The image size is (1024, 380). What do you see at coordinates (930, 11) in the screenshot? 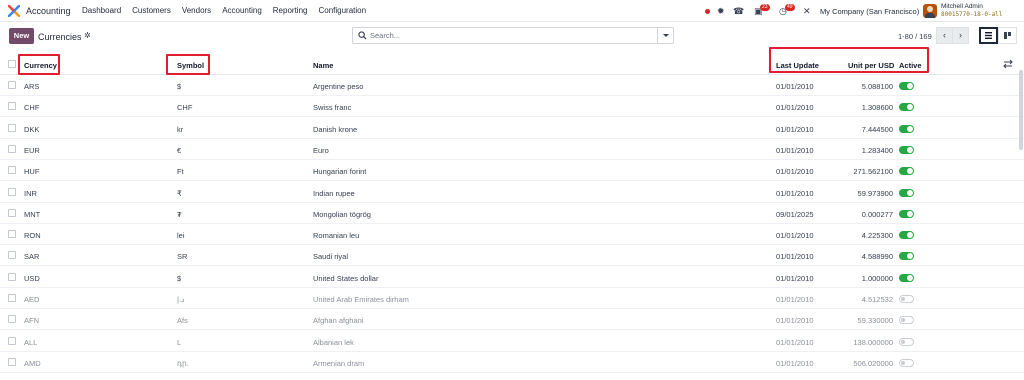
I see `avatar` at bounding box center [930, 11].